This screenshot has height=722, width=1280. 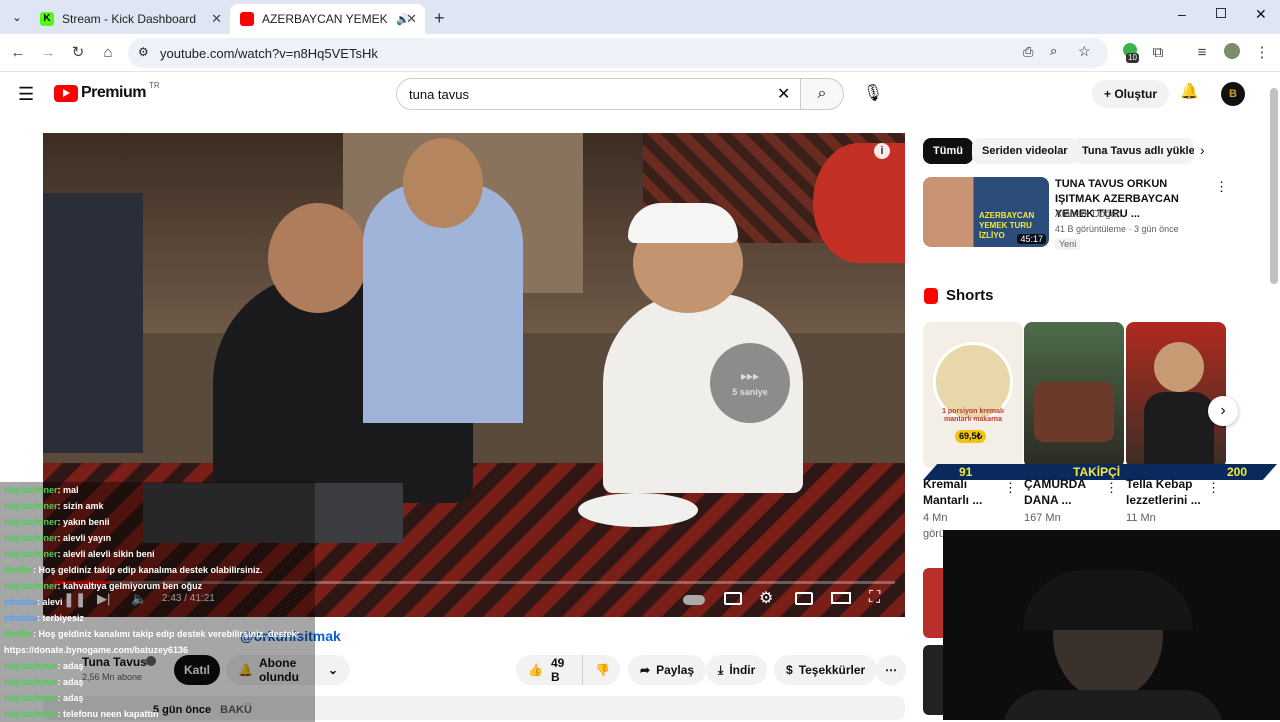 I want to click on next-rec-thumbnail, so click(x=933, y=603).